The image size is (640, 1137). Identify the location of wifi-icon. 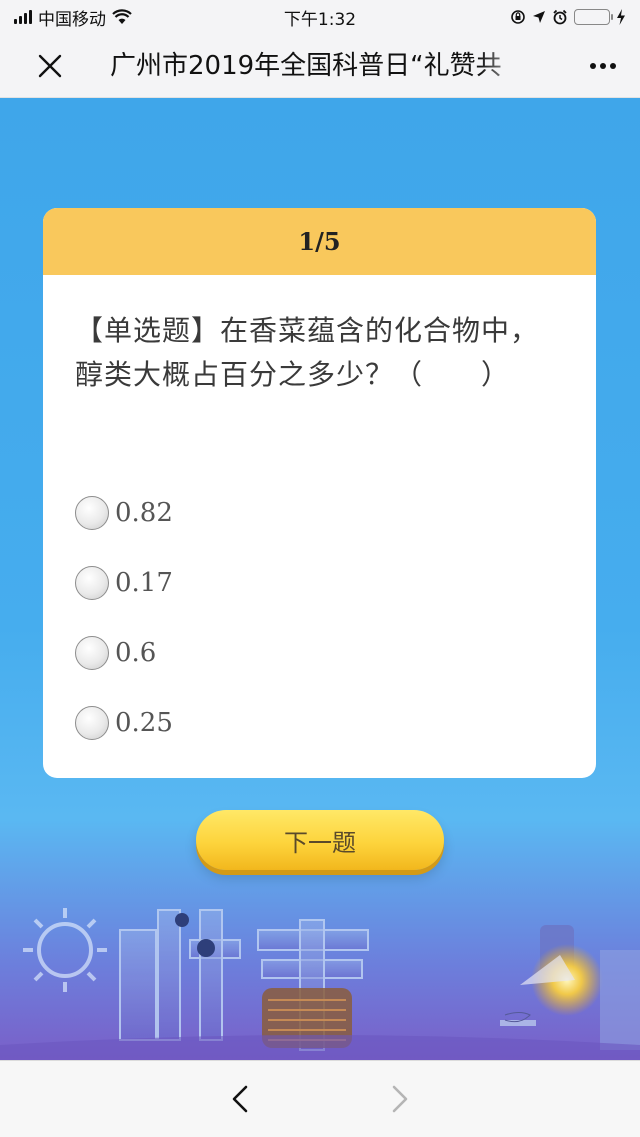
(122, 16).